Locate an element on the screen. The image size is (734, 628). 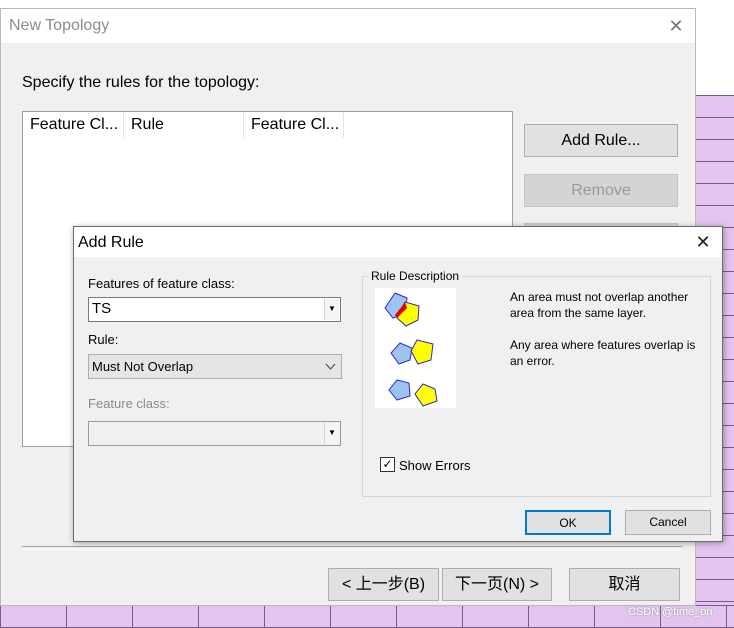
rule-select: Must Not Overlap is located at coordinates (215, 366).